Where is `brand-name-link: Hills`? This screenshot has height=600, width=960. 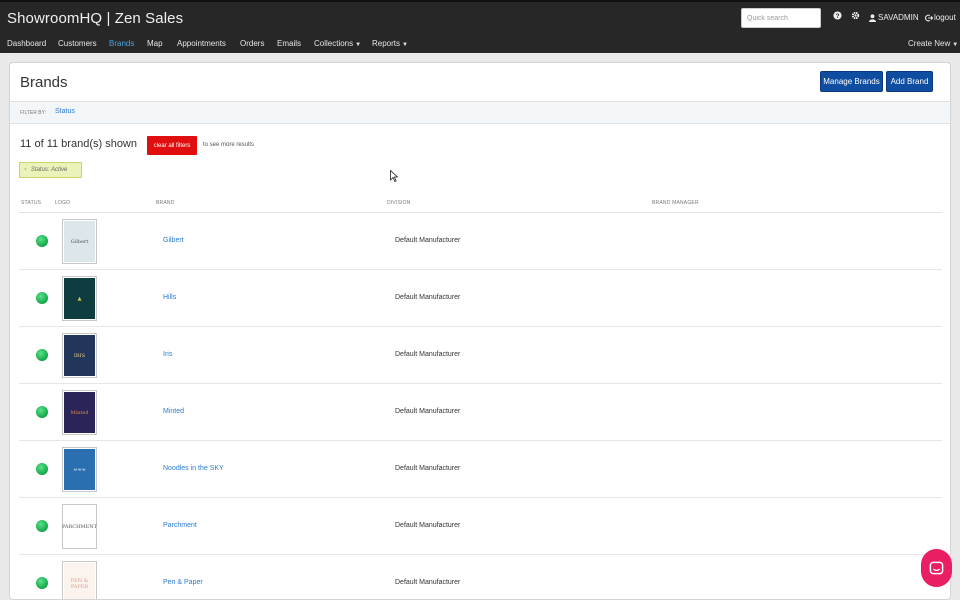
brand-name-link: Hills is located at coordinates (169, 297).